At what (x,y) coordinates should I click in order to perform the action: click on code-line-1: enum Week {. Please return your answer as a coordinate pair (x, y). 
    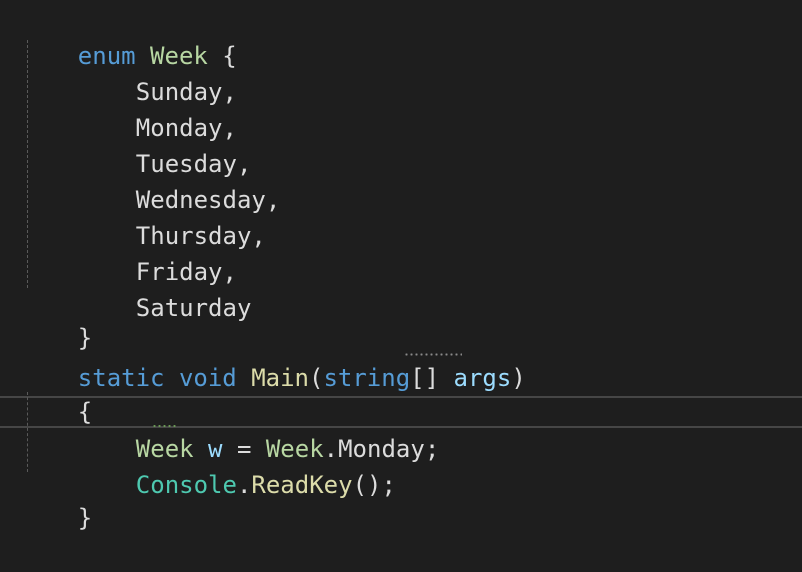
    Looking at the image, I should click on (128, 36).